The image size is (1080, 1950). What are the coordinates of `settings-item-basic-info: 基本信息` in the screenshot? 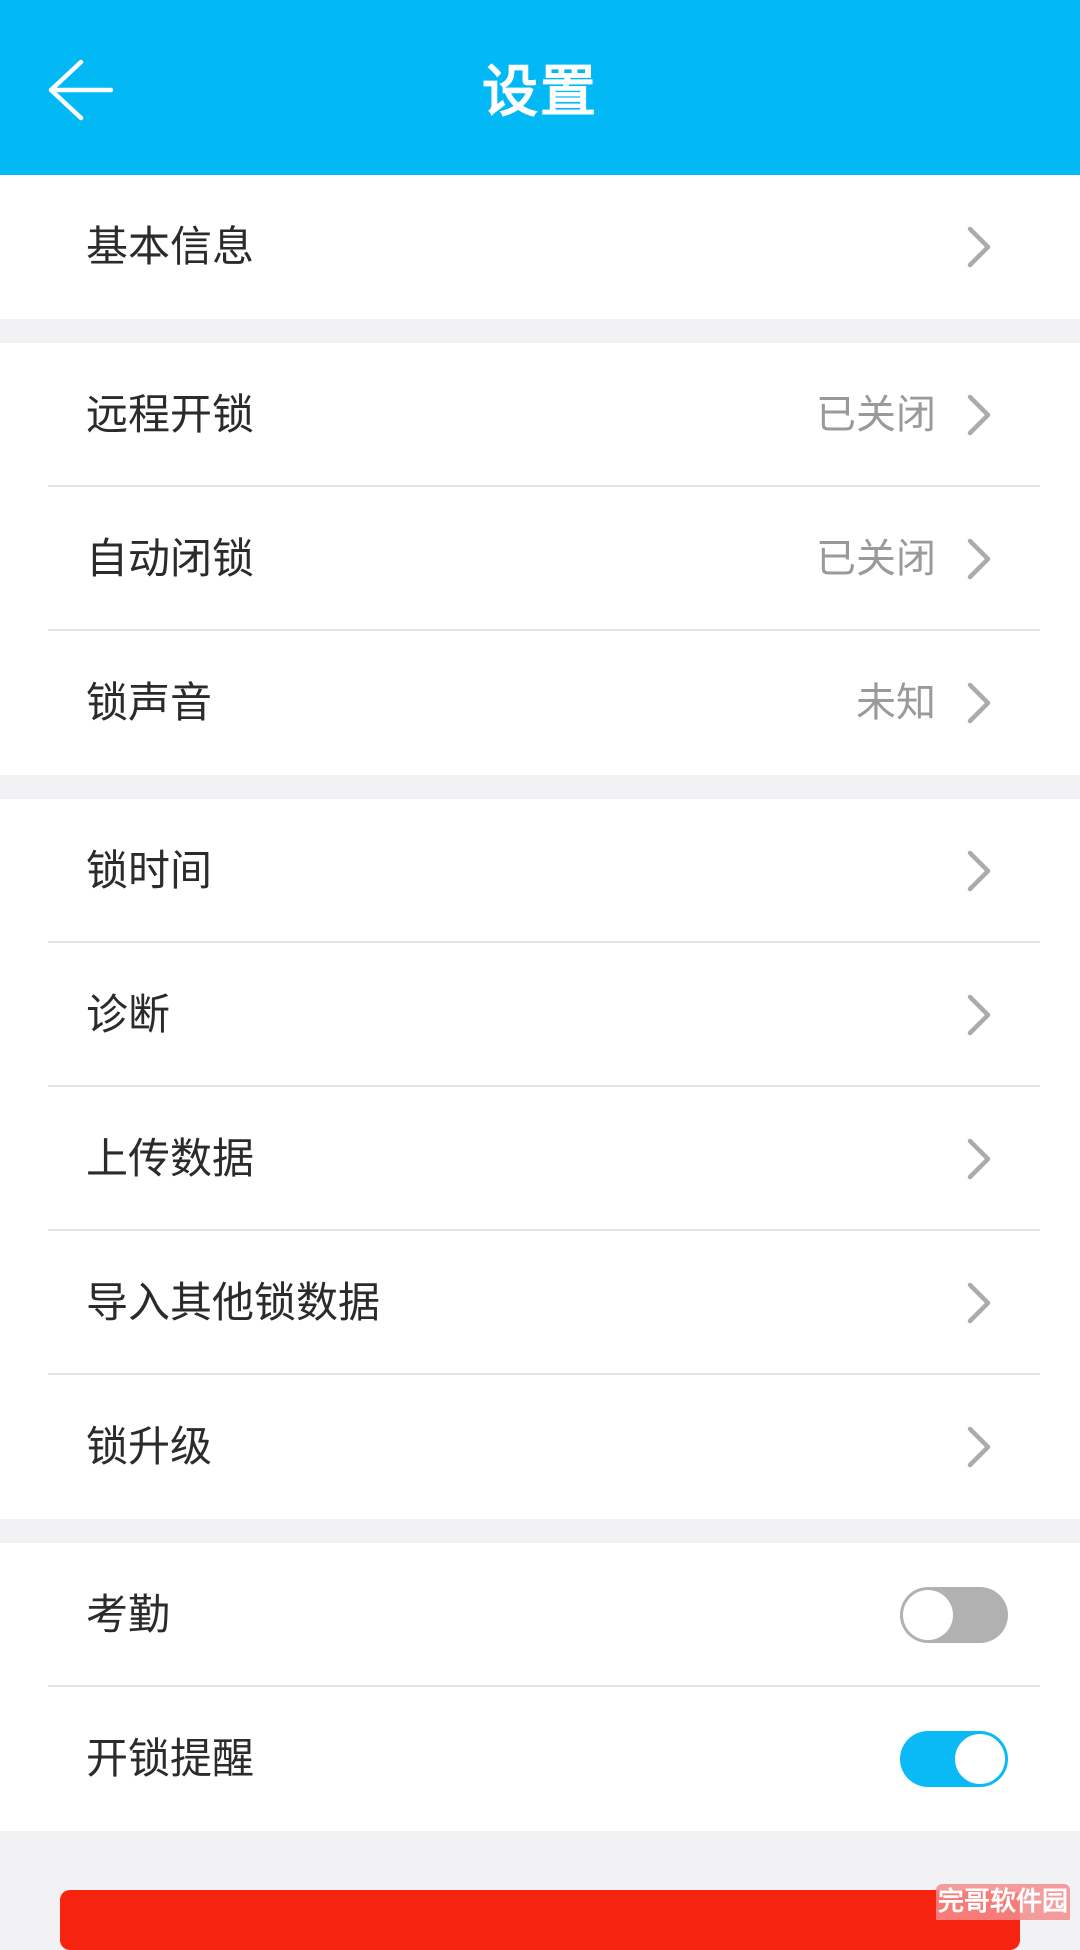 It's located at (540, 247).